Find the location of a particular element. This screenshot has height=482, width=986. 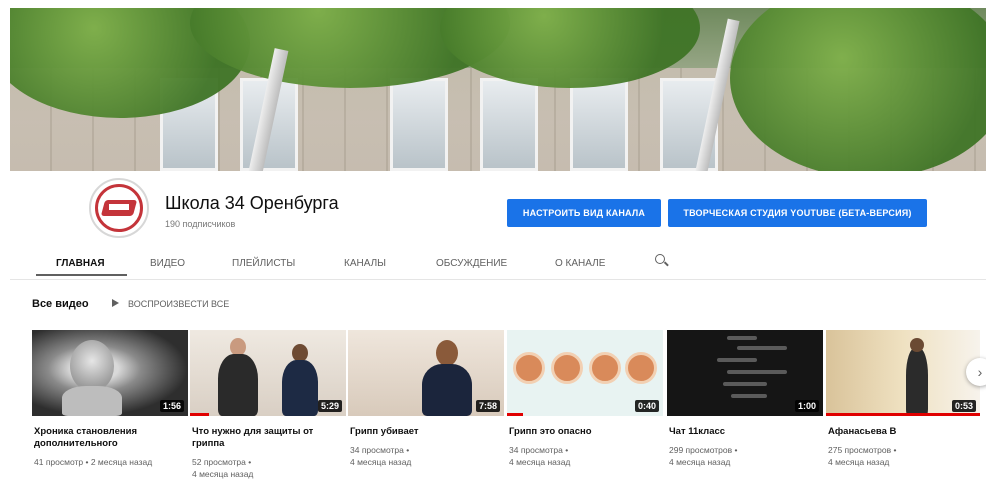

video-duration: 1:56 is located at coordinates (171, 406).